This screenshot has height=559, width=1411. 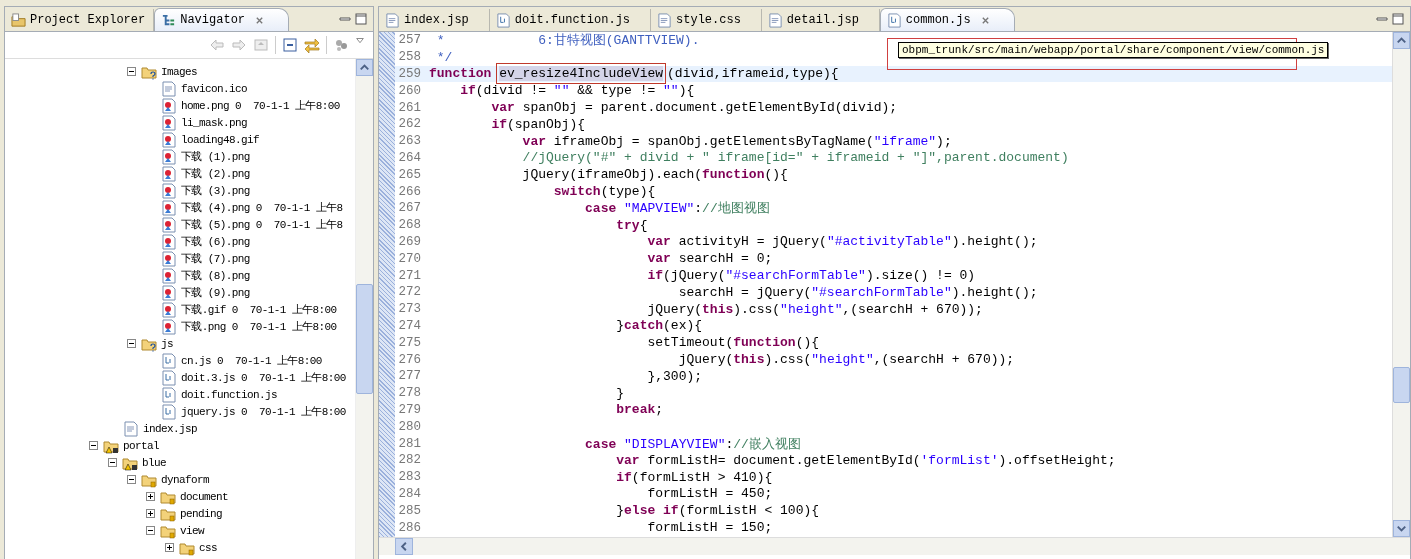 What do you see at coordinates (215, 156) in the screenshot?
I see `tree-item: 下载 (1).png` at bounding box center [215, 156].